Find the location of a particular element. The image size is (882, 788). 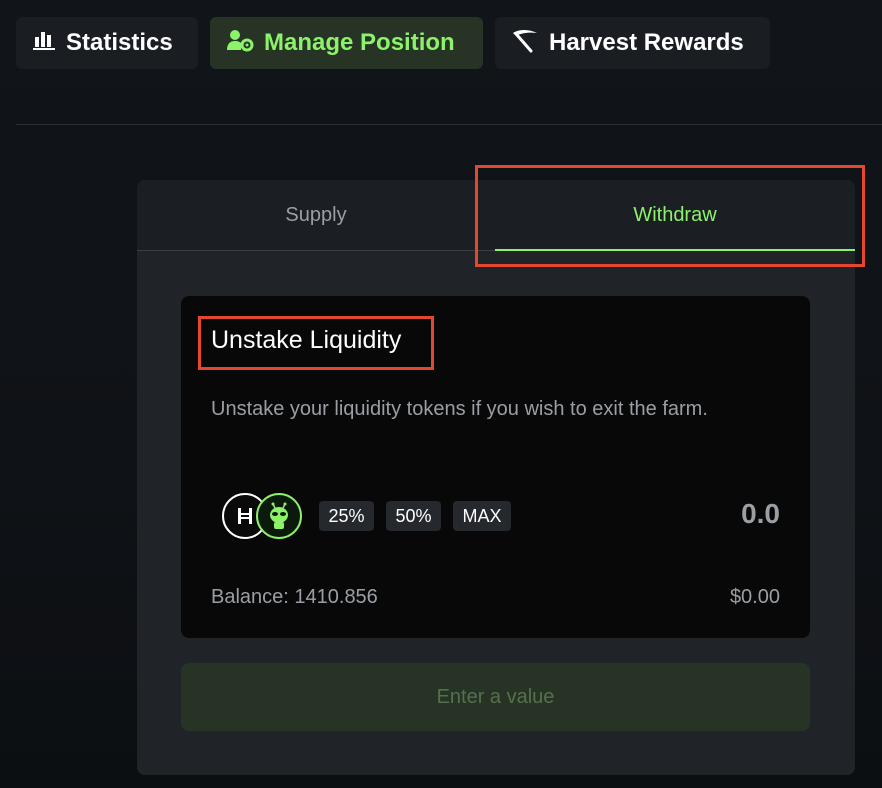

scythe-icon is located at coordinates (525, 43).